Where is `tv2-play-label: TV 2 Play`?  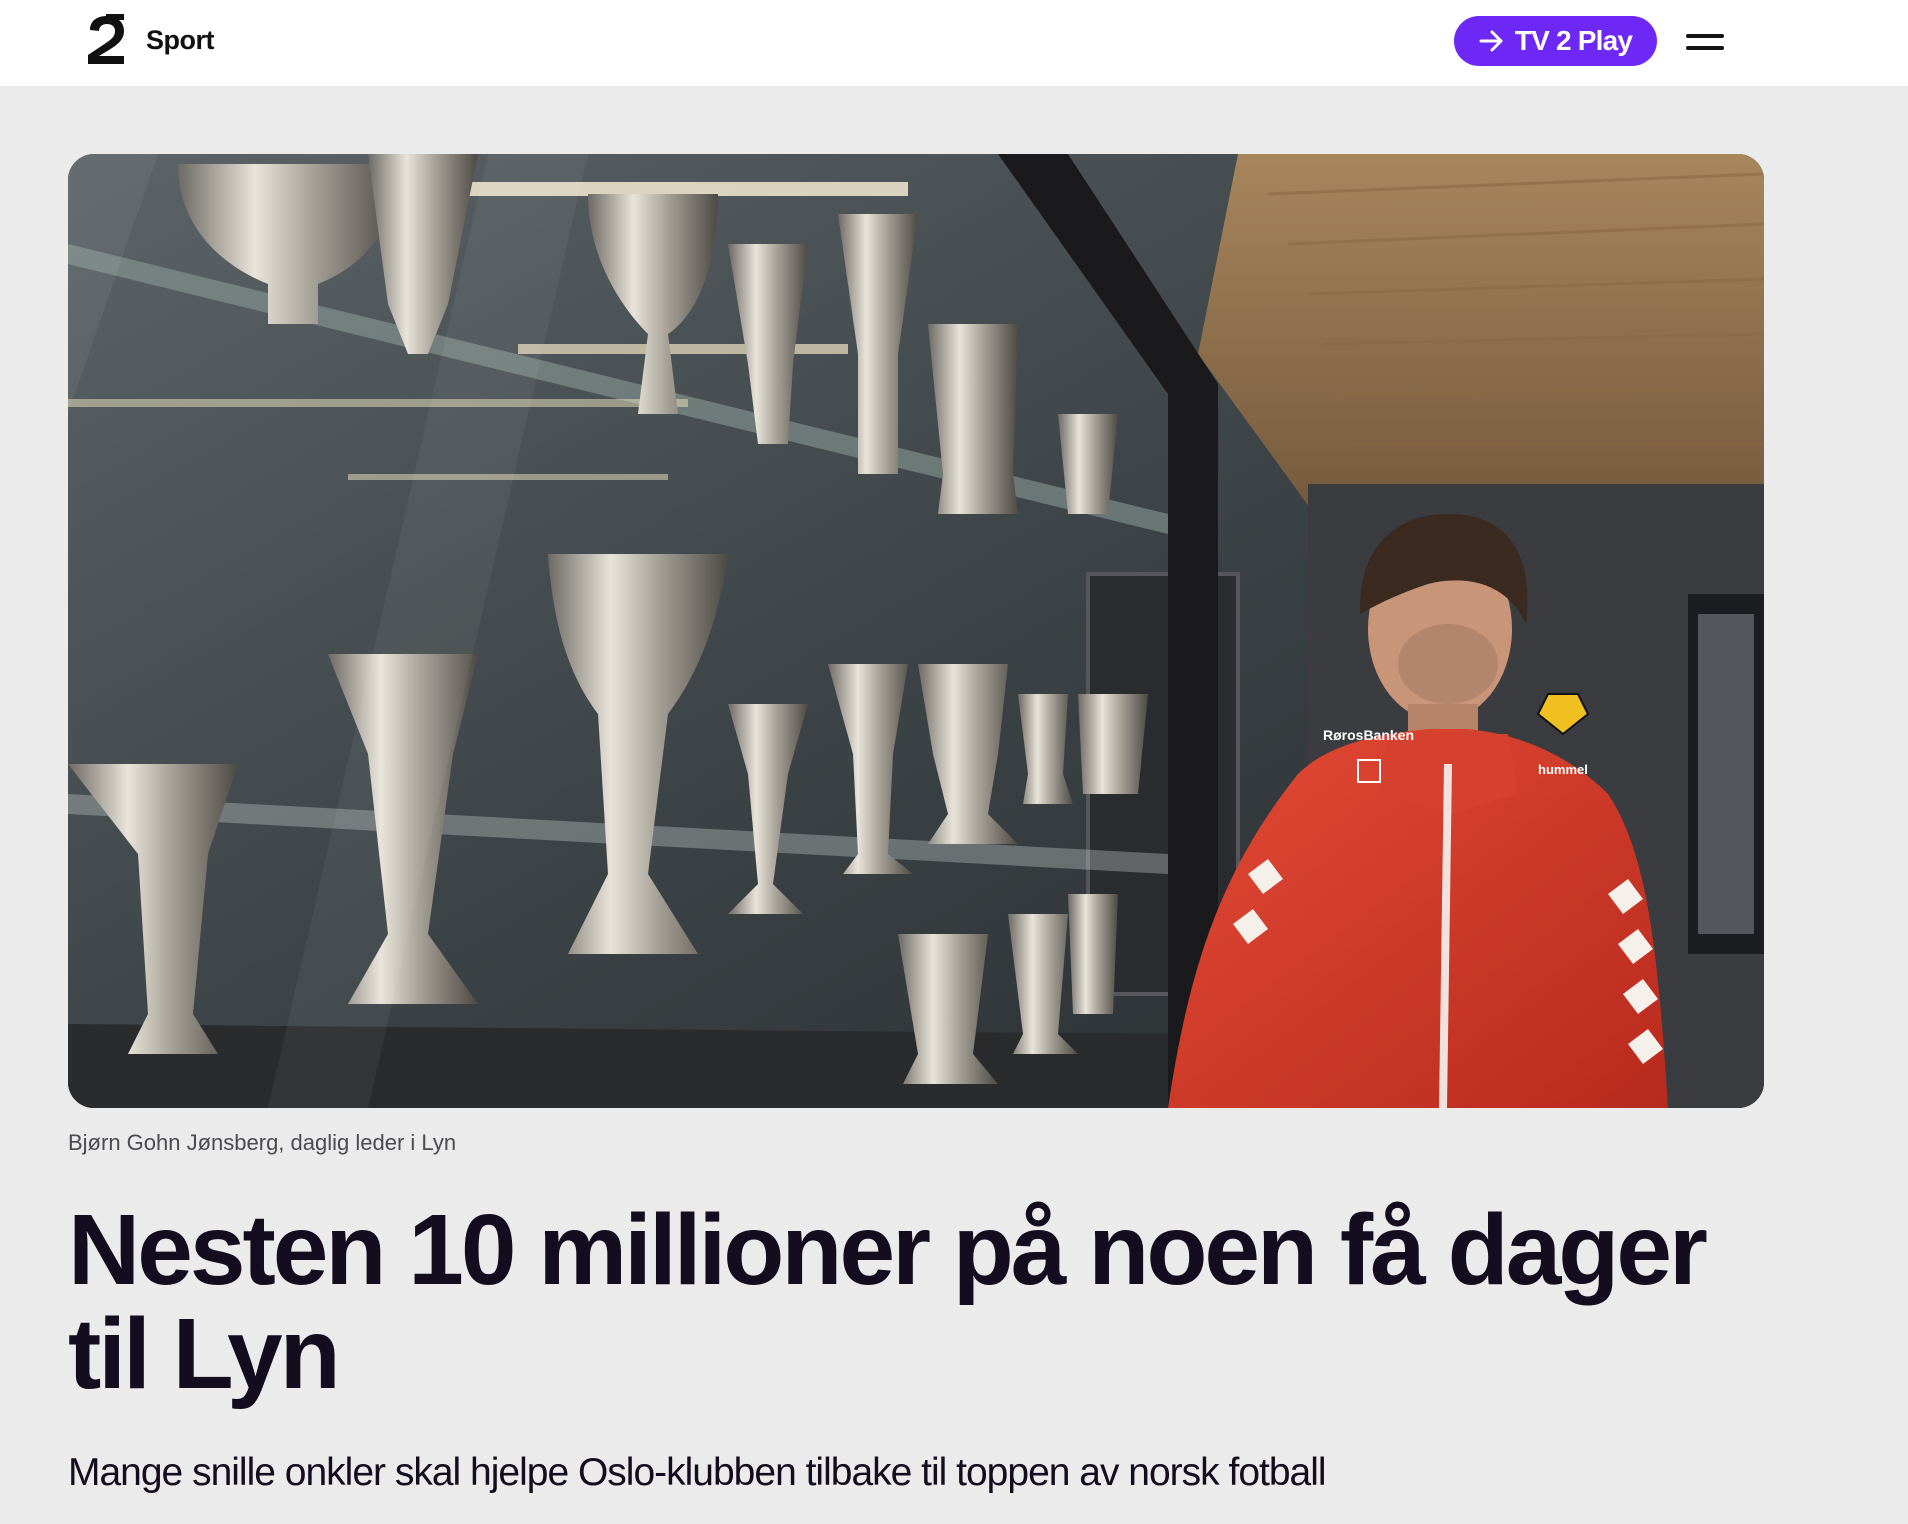
tv2-play-label: TV 2 Play is located at coordinates (1573, 40).